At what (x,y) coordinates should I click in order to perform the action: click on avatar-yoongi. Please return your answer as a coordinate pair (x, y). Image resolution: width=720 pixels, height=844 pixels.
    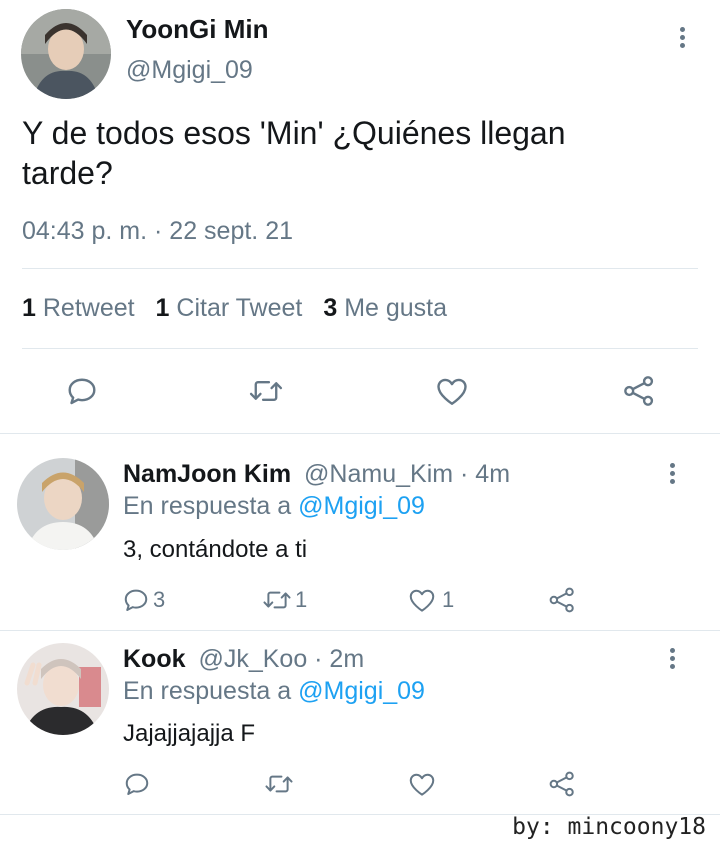
    Looking at the image, I should click on (66, 54).